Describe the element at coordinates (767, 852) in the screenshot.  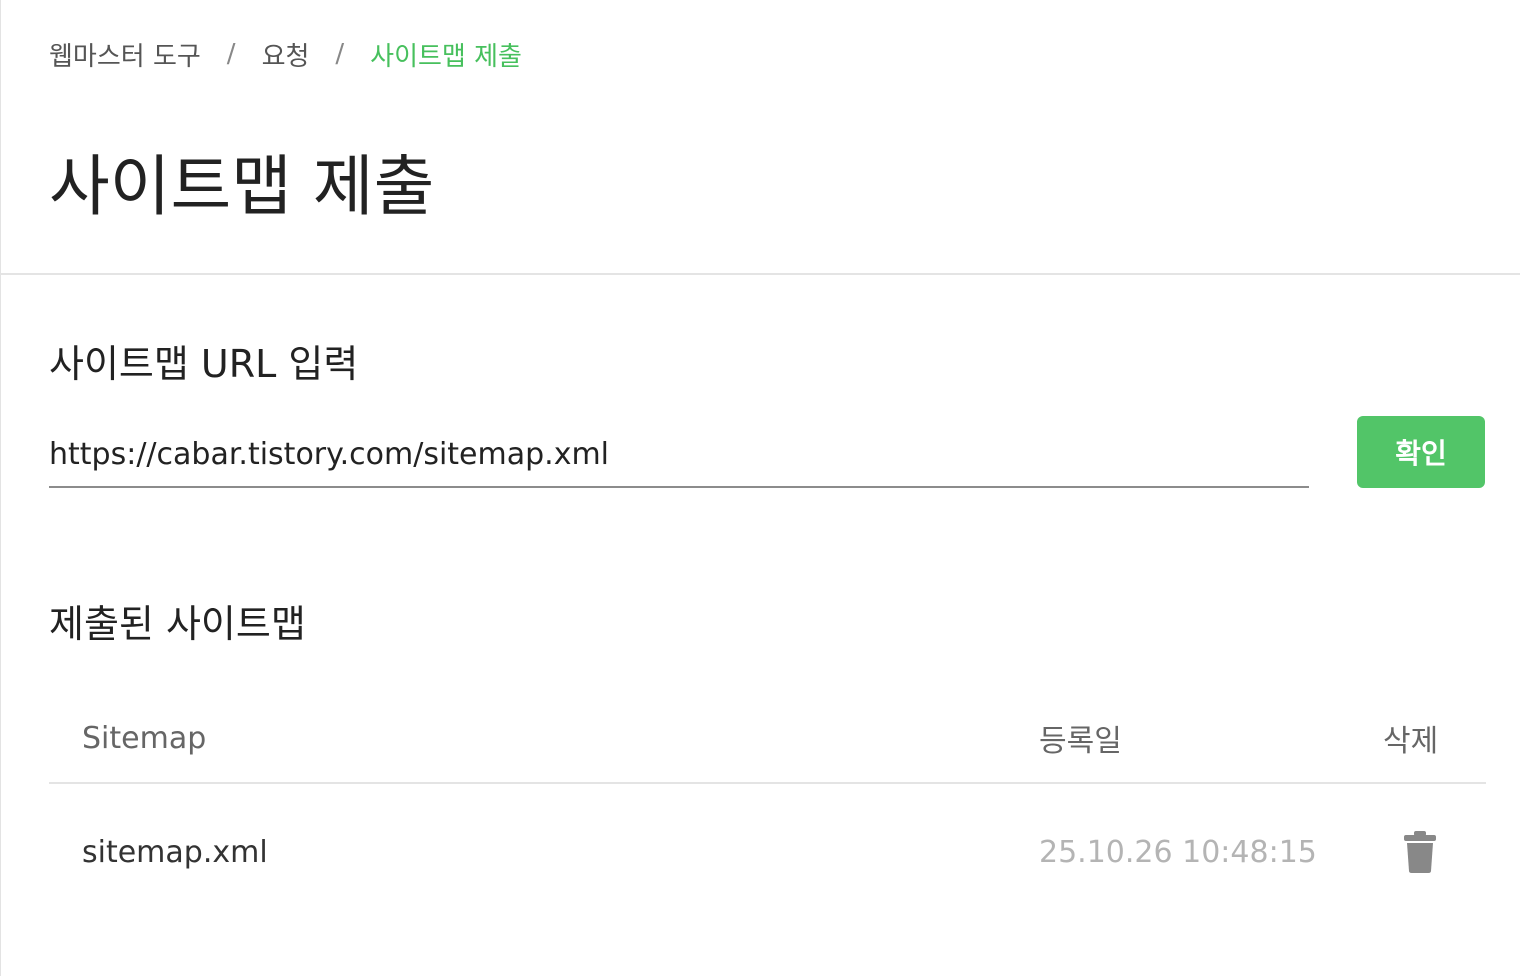
I see `table-row: sitemap.xml 25.10.26 10:48:15` at that location.